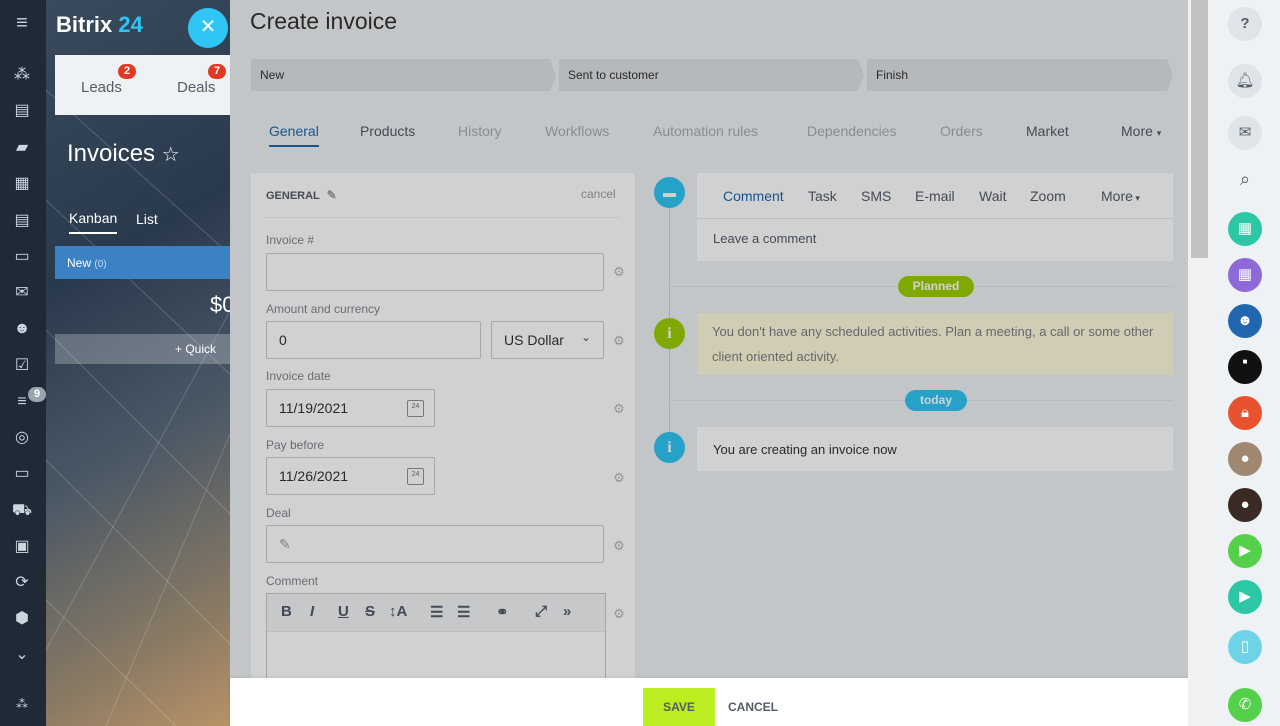 The width and height of the screenshot is (1280, 726). What do you see at coordinates (208, 28) in the screenshot?
I see `close-icon: ✕` at bounding box center [208, 28].